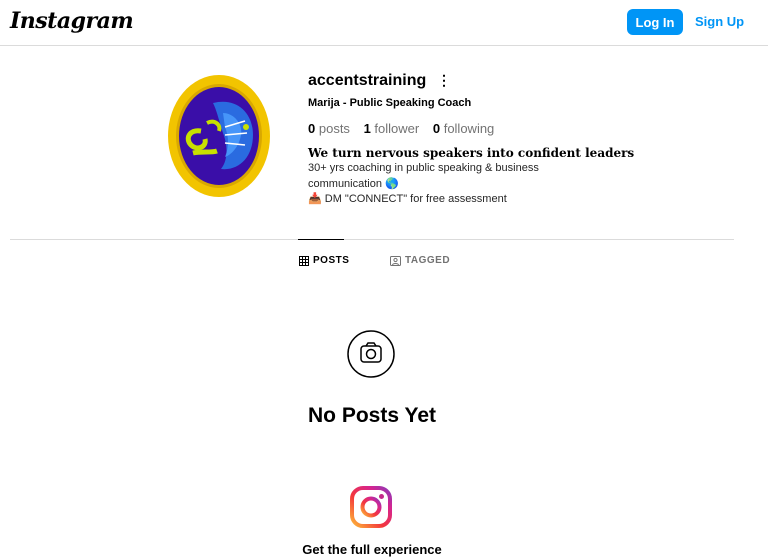 The image size is (768, 559). What do you see at coordinates (384, 23) in the screenshot?
I see `top-bar: Instagram Log In Sign Up` at bounding box center [384, 23].